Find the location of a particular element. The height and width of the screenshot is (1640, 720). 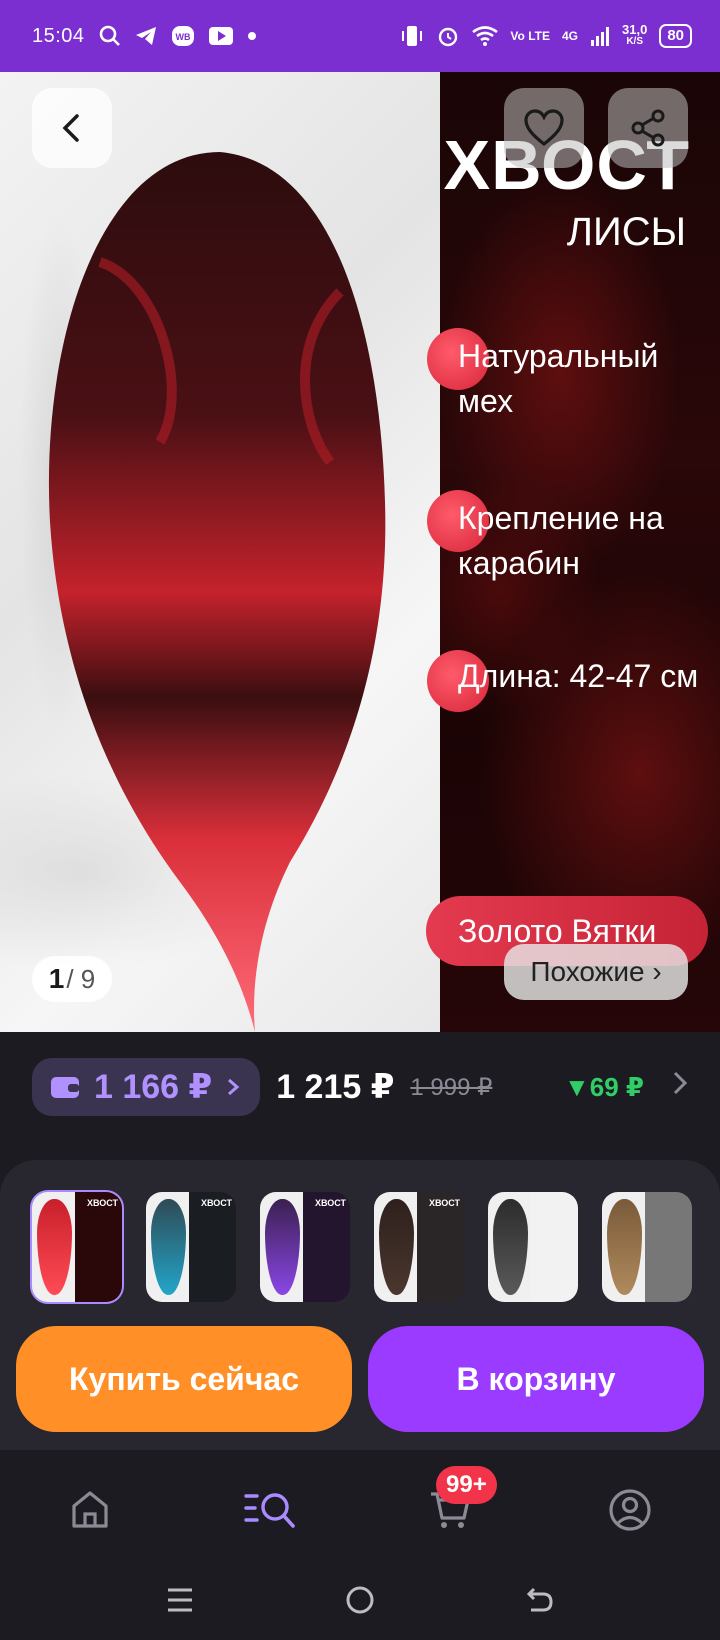

telegram-icon is located at coordinates (145, 36).